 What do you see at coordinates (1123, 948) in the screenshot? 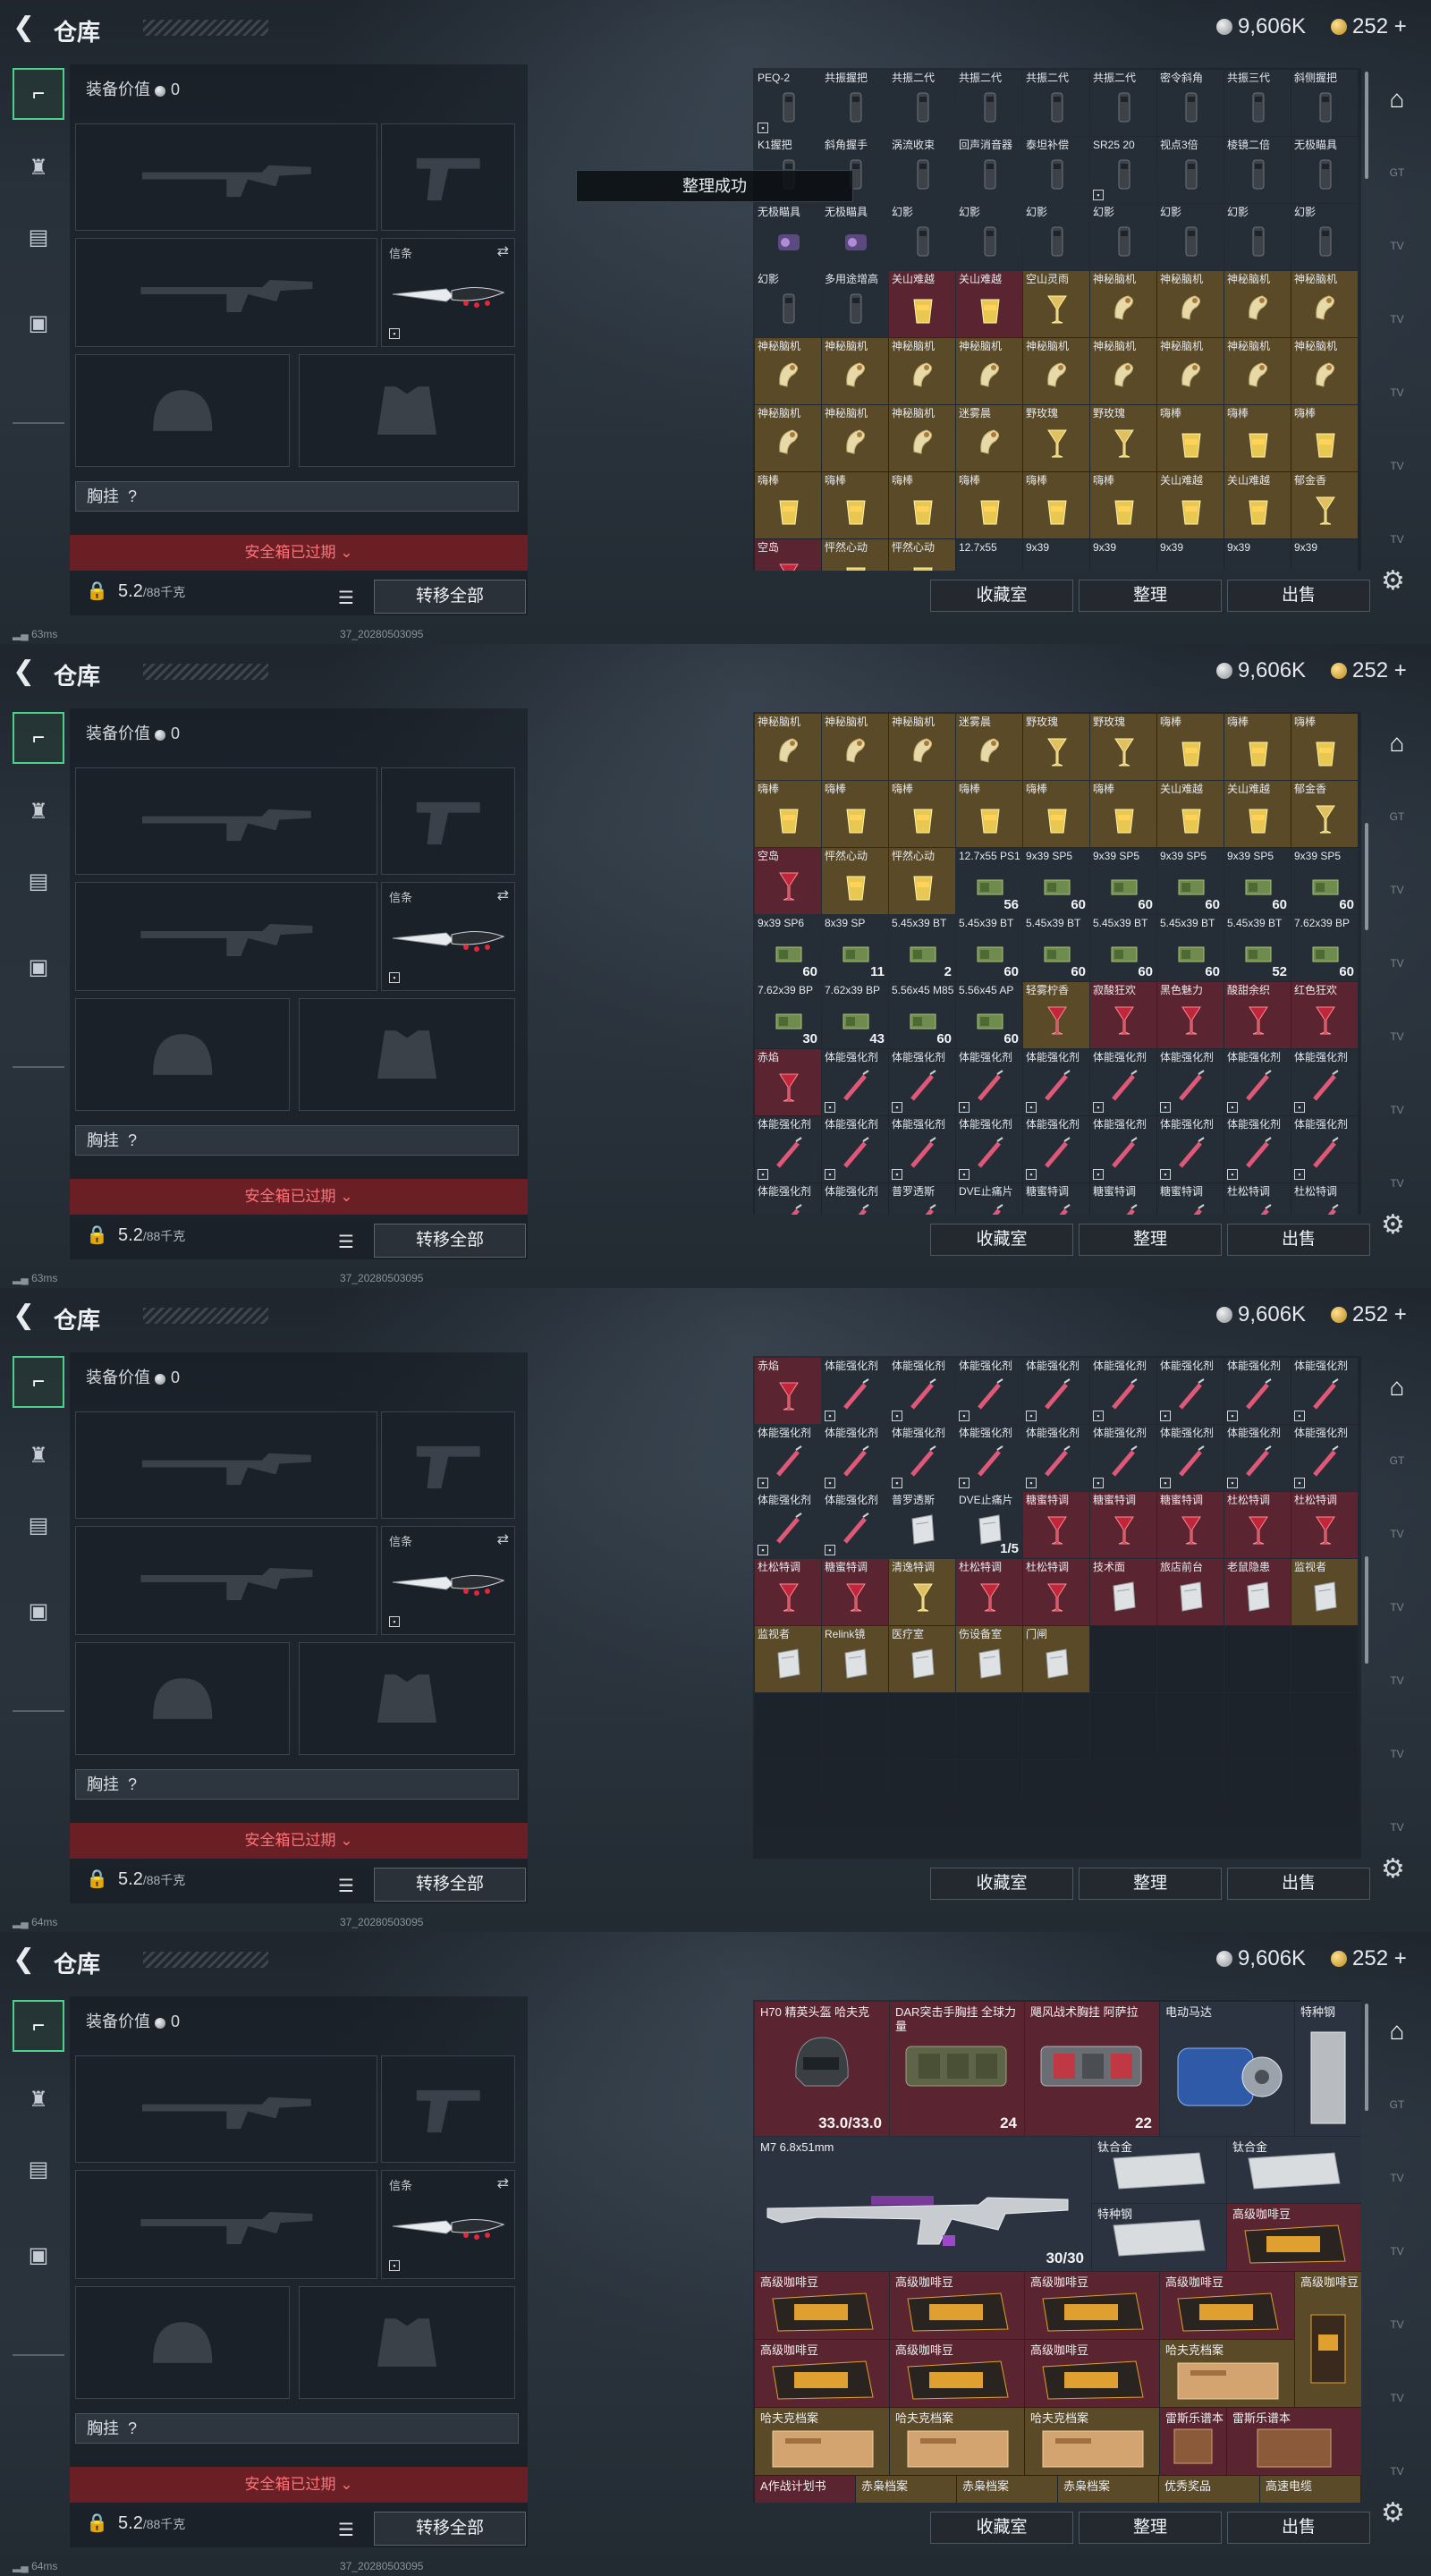
I see `storage-item: 5.45x39 BT 60` at bounding box center [1123, 948].